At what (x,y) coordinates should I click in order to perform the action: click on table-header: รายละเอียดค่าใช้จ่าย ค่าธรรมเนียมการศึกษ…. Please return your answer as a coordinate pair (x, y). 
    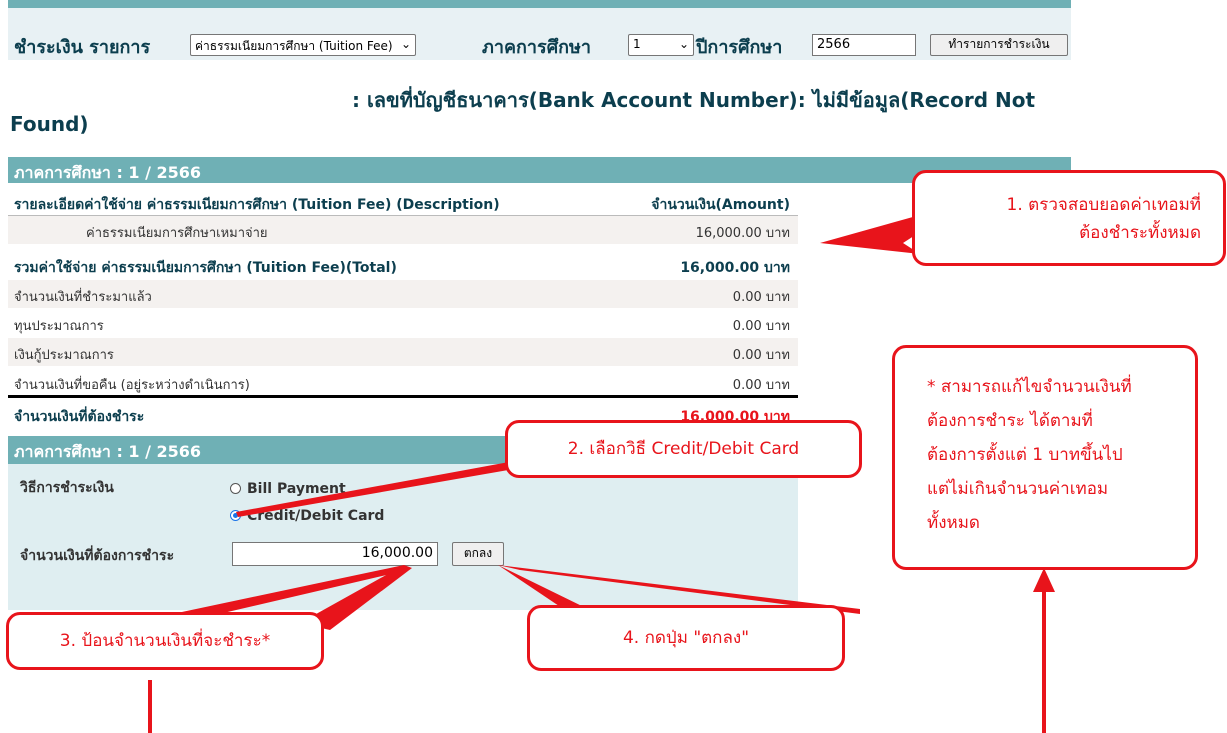
    Looking at the image, I should click on (403, 202).